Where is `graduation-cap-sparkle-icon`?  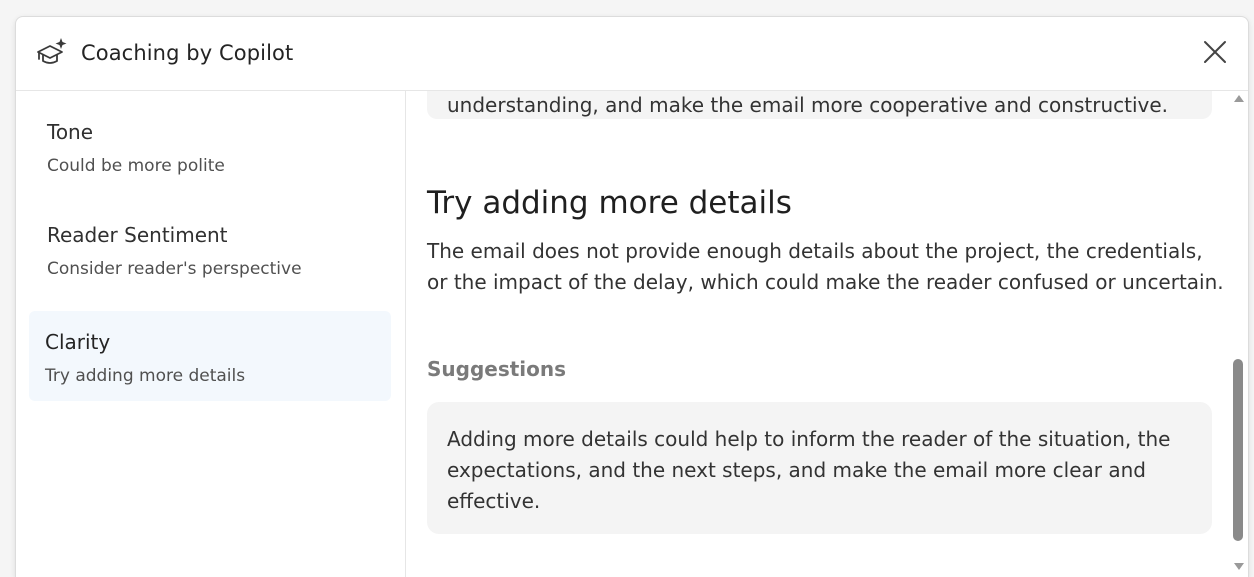
graduation-cap-sparkle-icon is located at coordinates (52, 51).